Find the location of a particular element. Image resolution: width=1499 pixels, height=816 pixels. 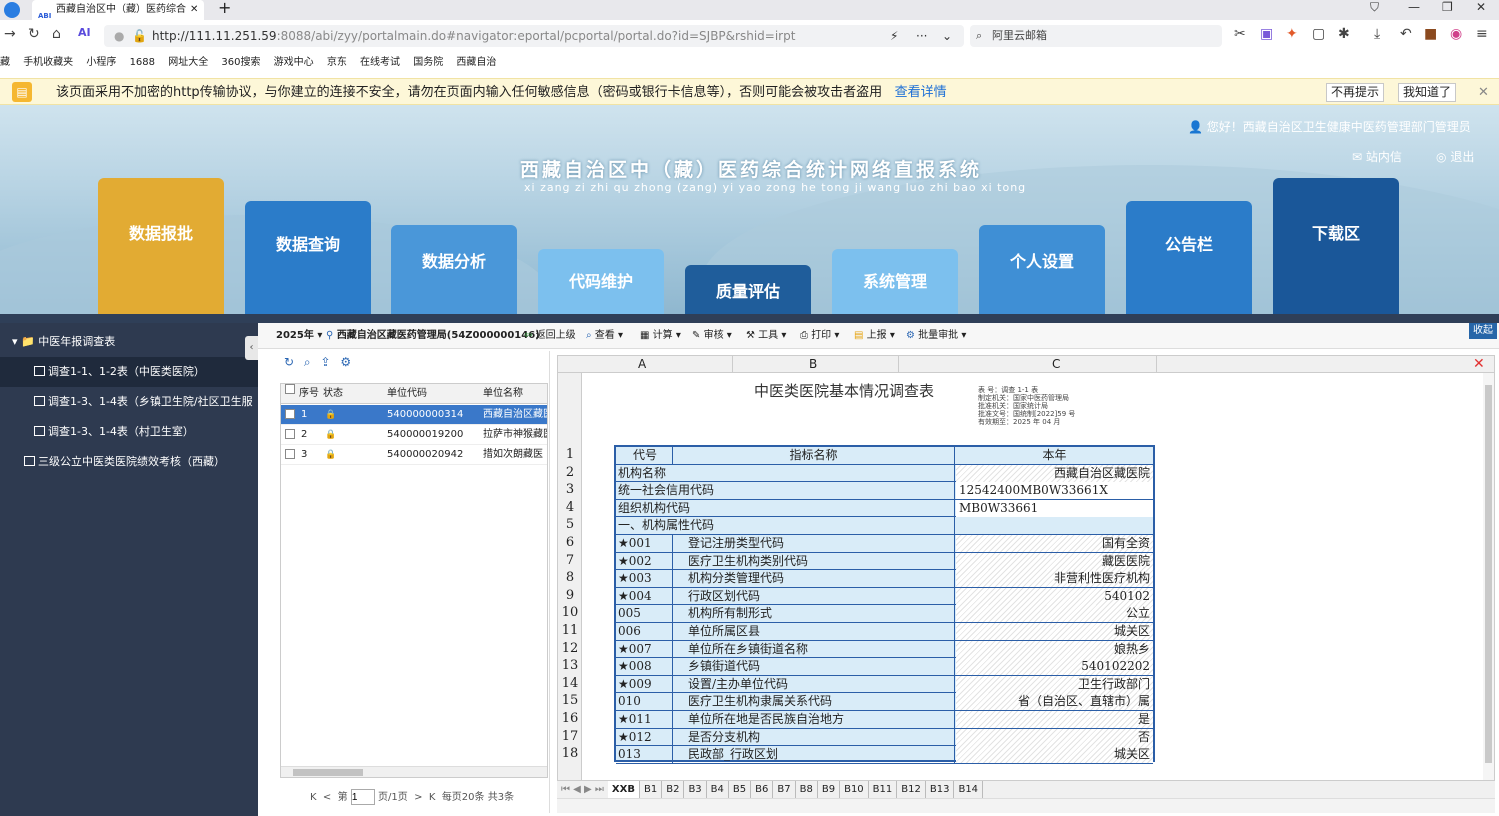

view-button: ⌕ 查看 ▾ is located at coordinates (604, 336).